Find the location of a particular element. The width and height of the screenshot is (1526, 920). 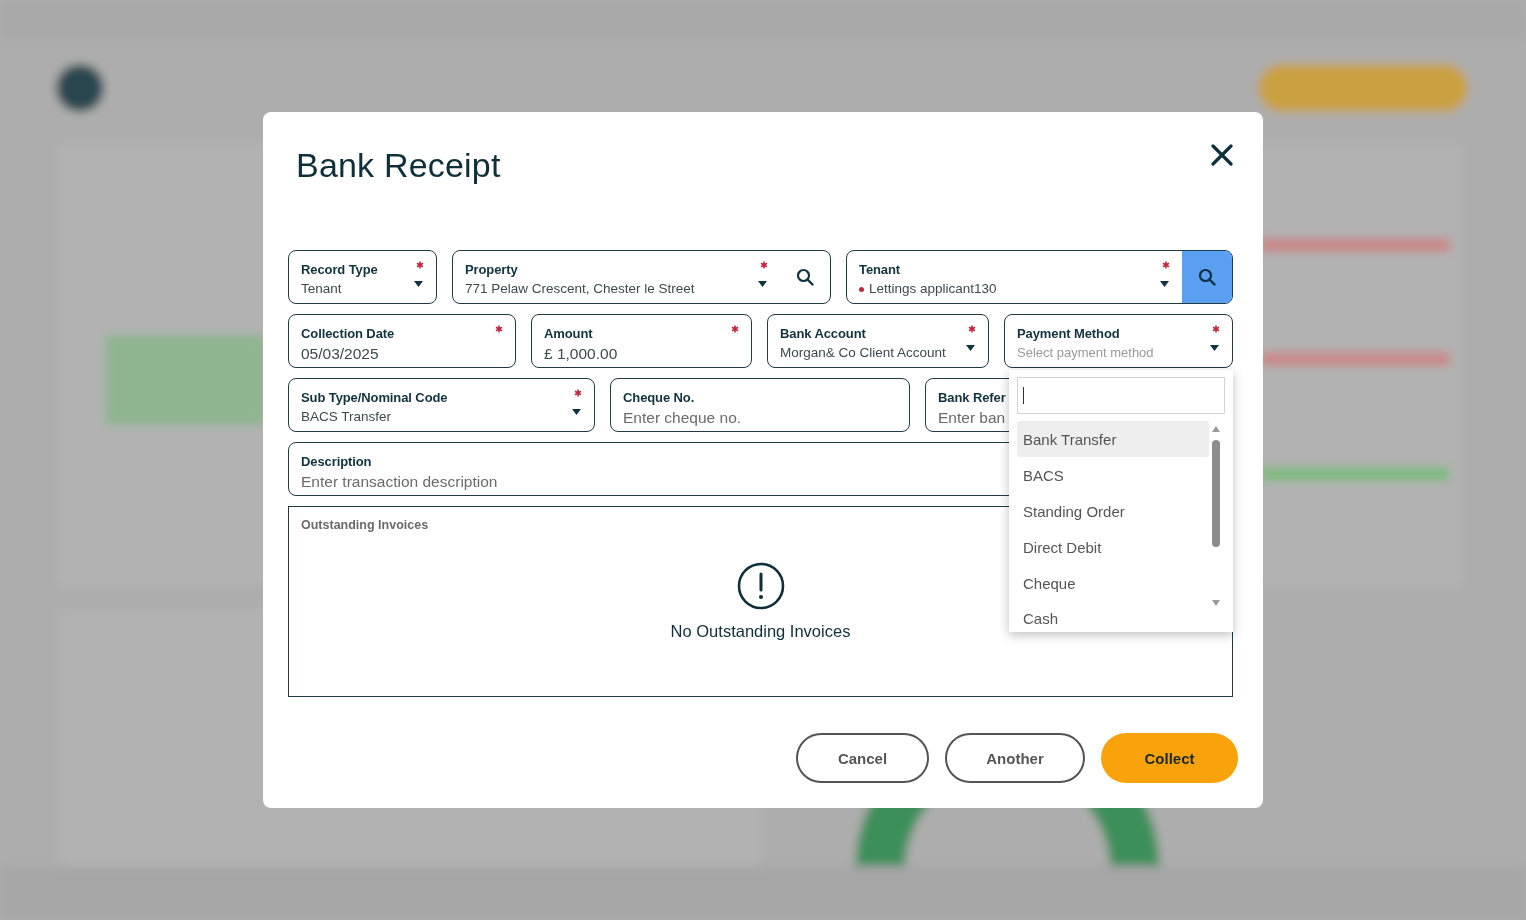

field-label: Payment Method is located at coordinates (1068, 334).